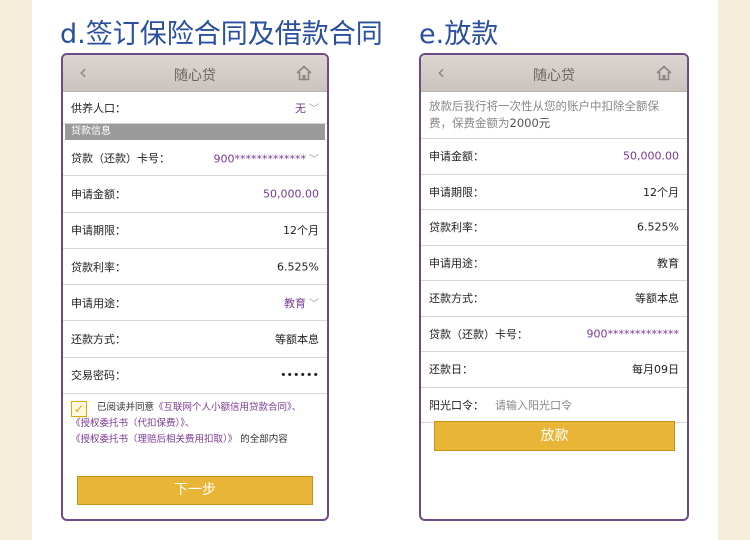 The width and height of the screenshot is (750, 540). Describe the element at coordinates (554, 299) in the screenshot. I see `disburse-field-row: 还款方式： 等额本息` at that location.